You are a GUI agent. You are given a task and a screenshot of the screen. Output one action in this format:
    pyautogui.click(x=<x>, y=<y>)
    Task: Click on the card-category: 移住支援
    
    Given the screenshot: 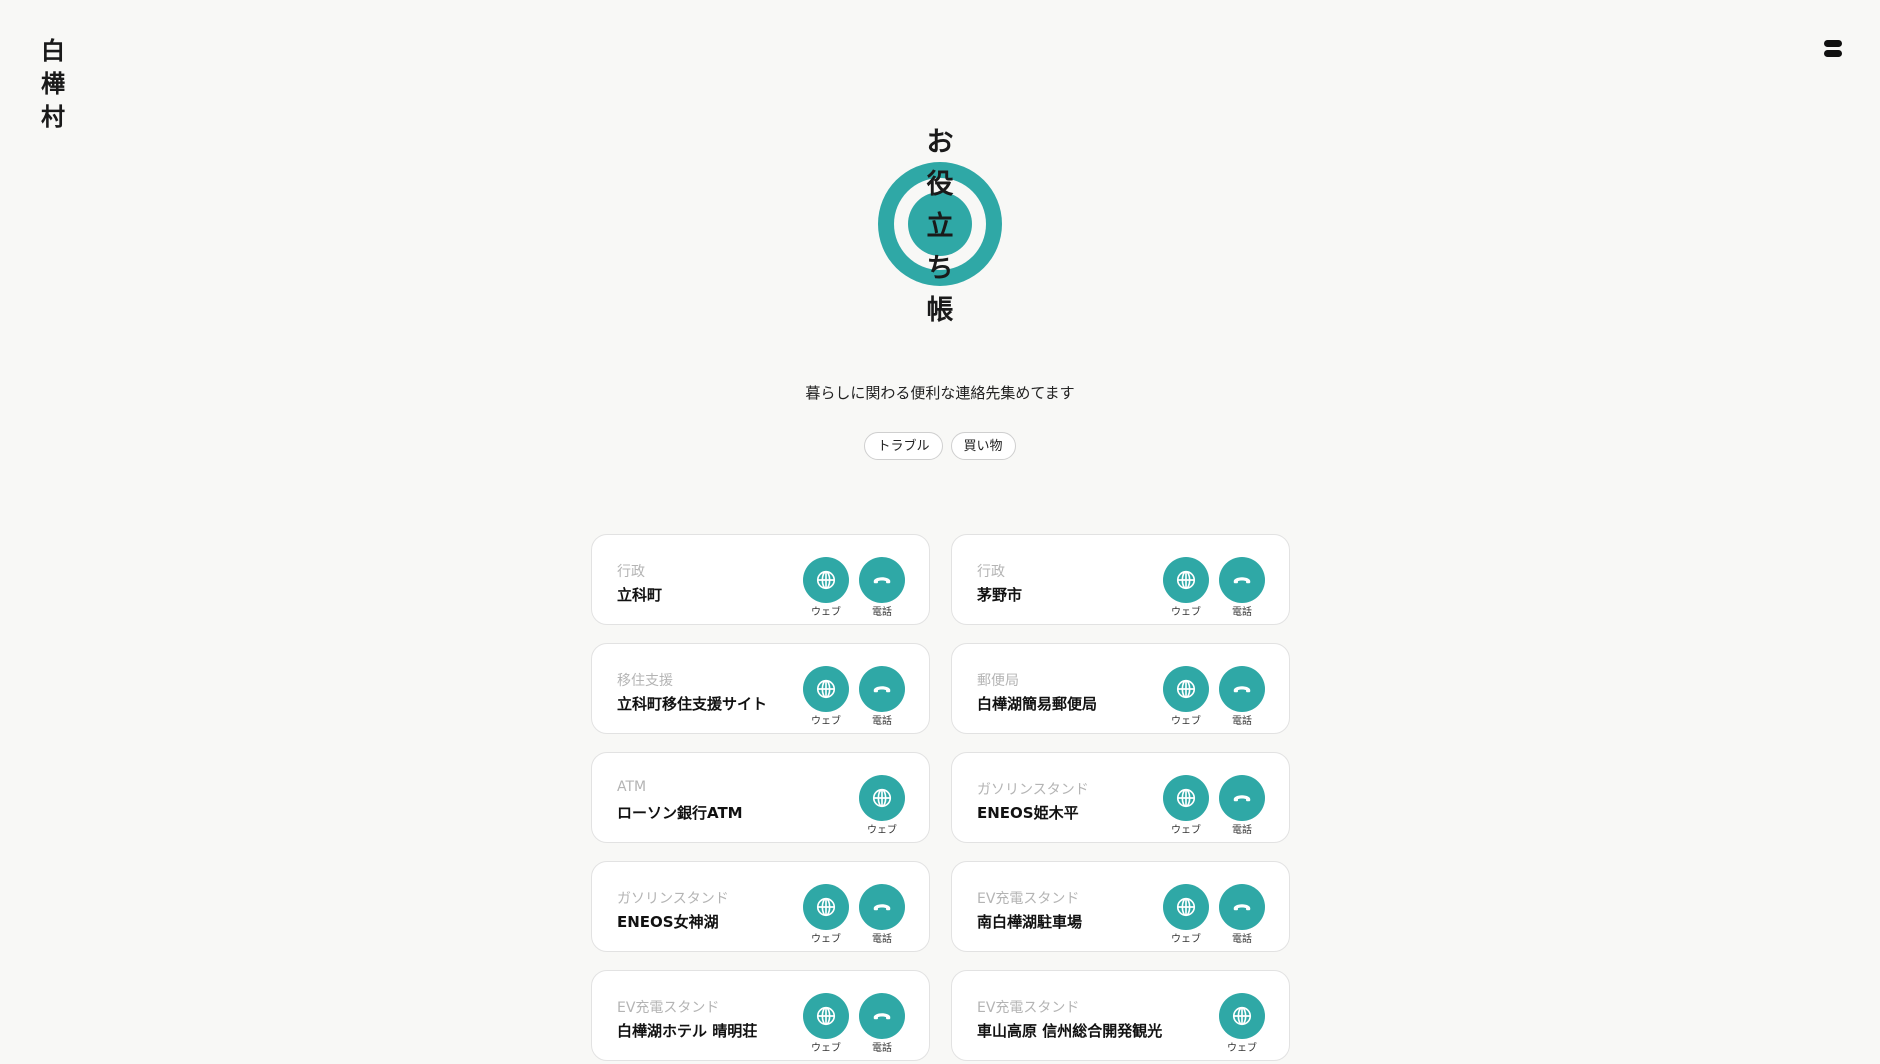 What is the action you would take?
    pyautogui.click(x=645, y=681)
    